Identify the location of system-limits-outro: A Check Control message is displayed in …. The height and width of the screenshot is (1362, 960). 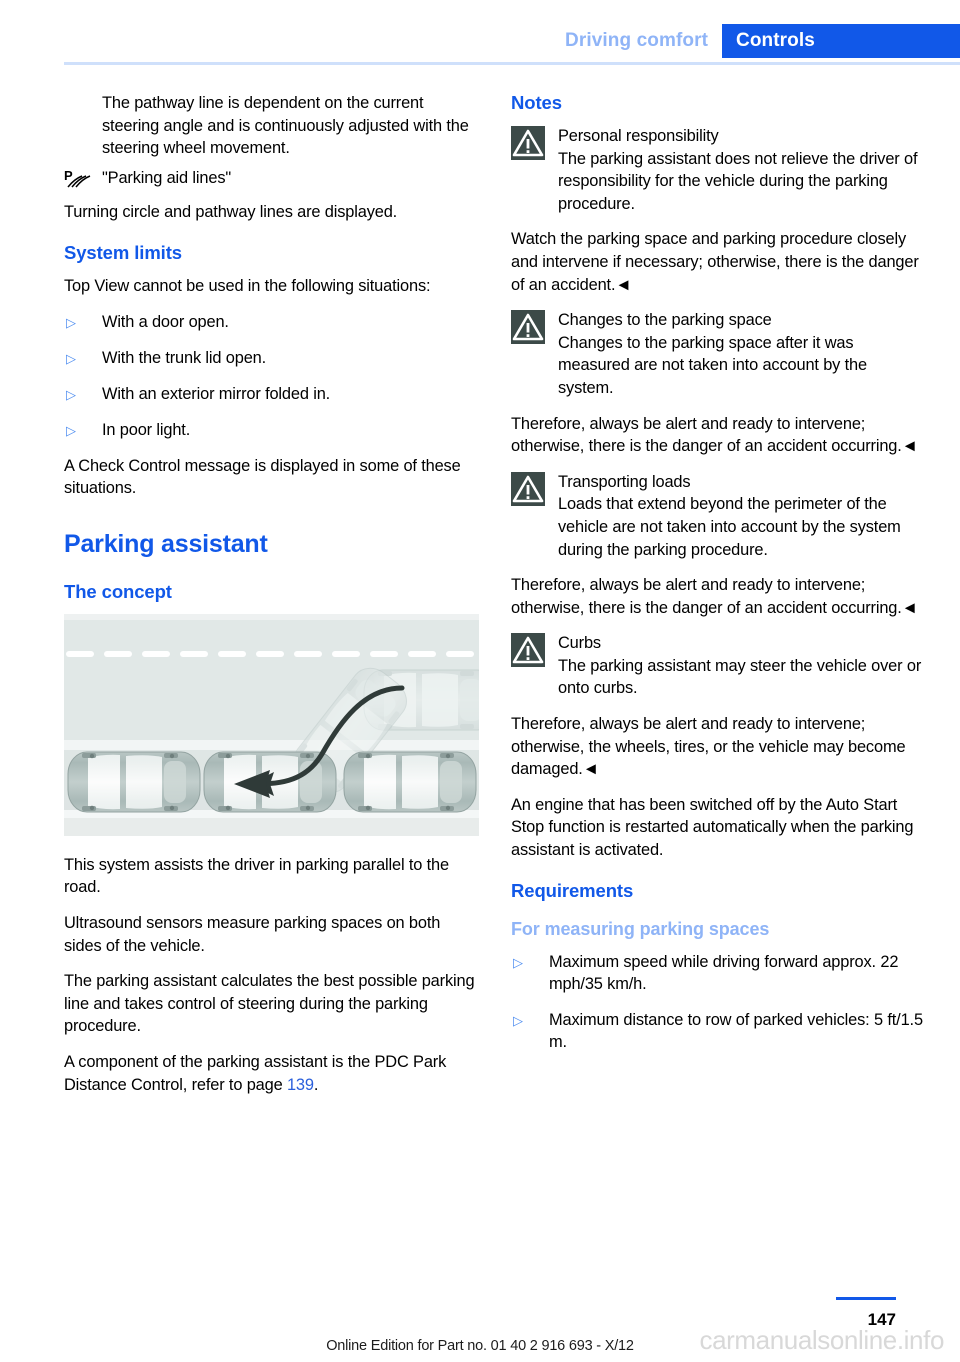
(262, 477).